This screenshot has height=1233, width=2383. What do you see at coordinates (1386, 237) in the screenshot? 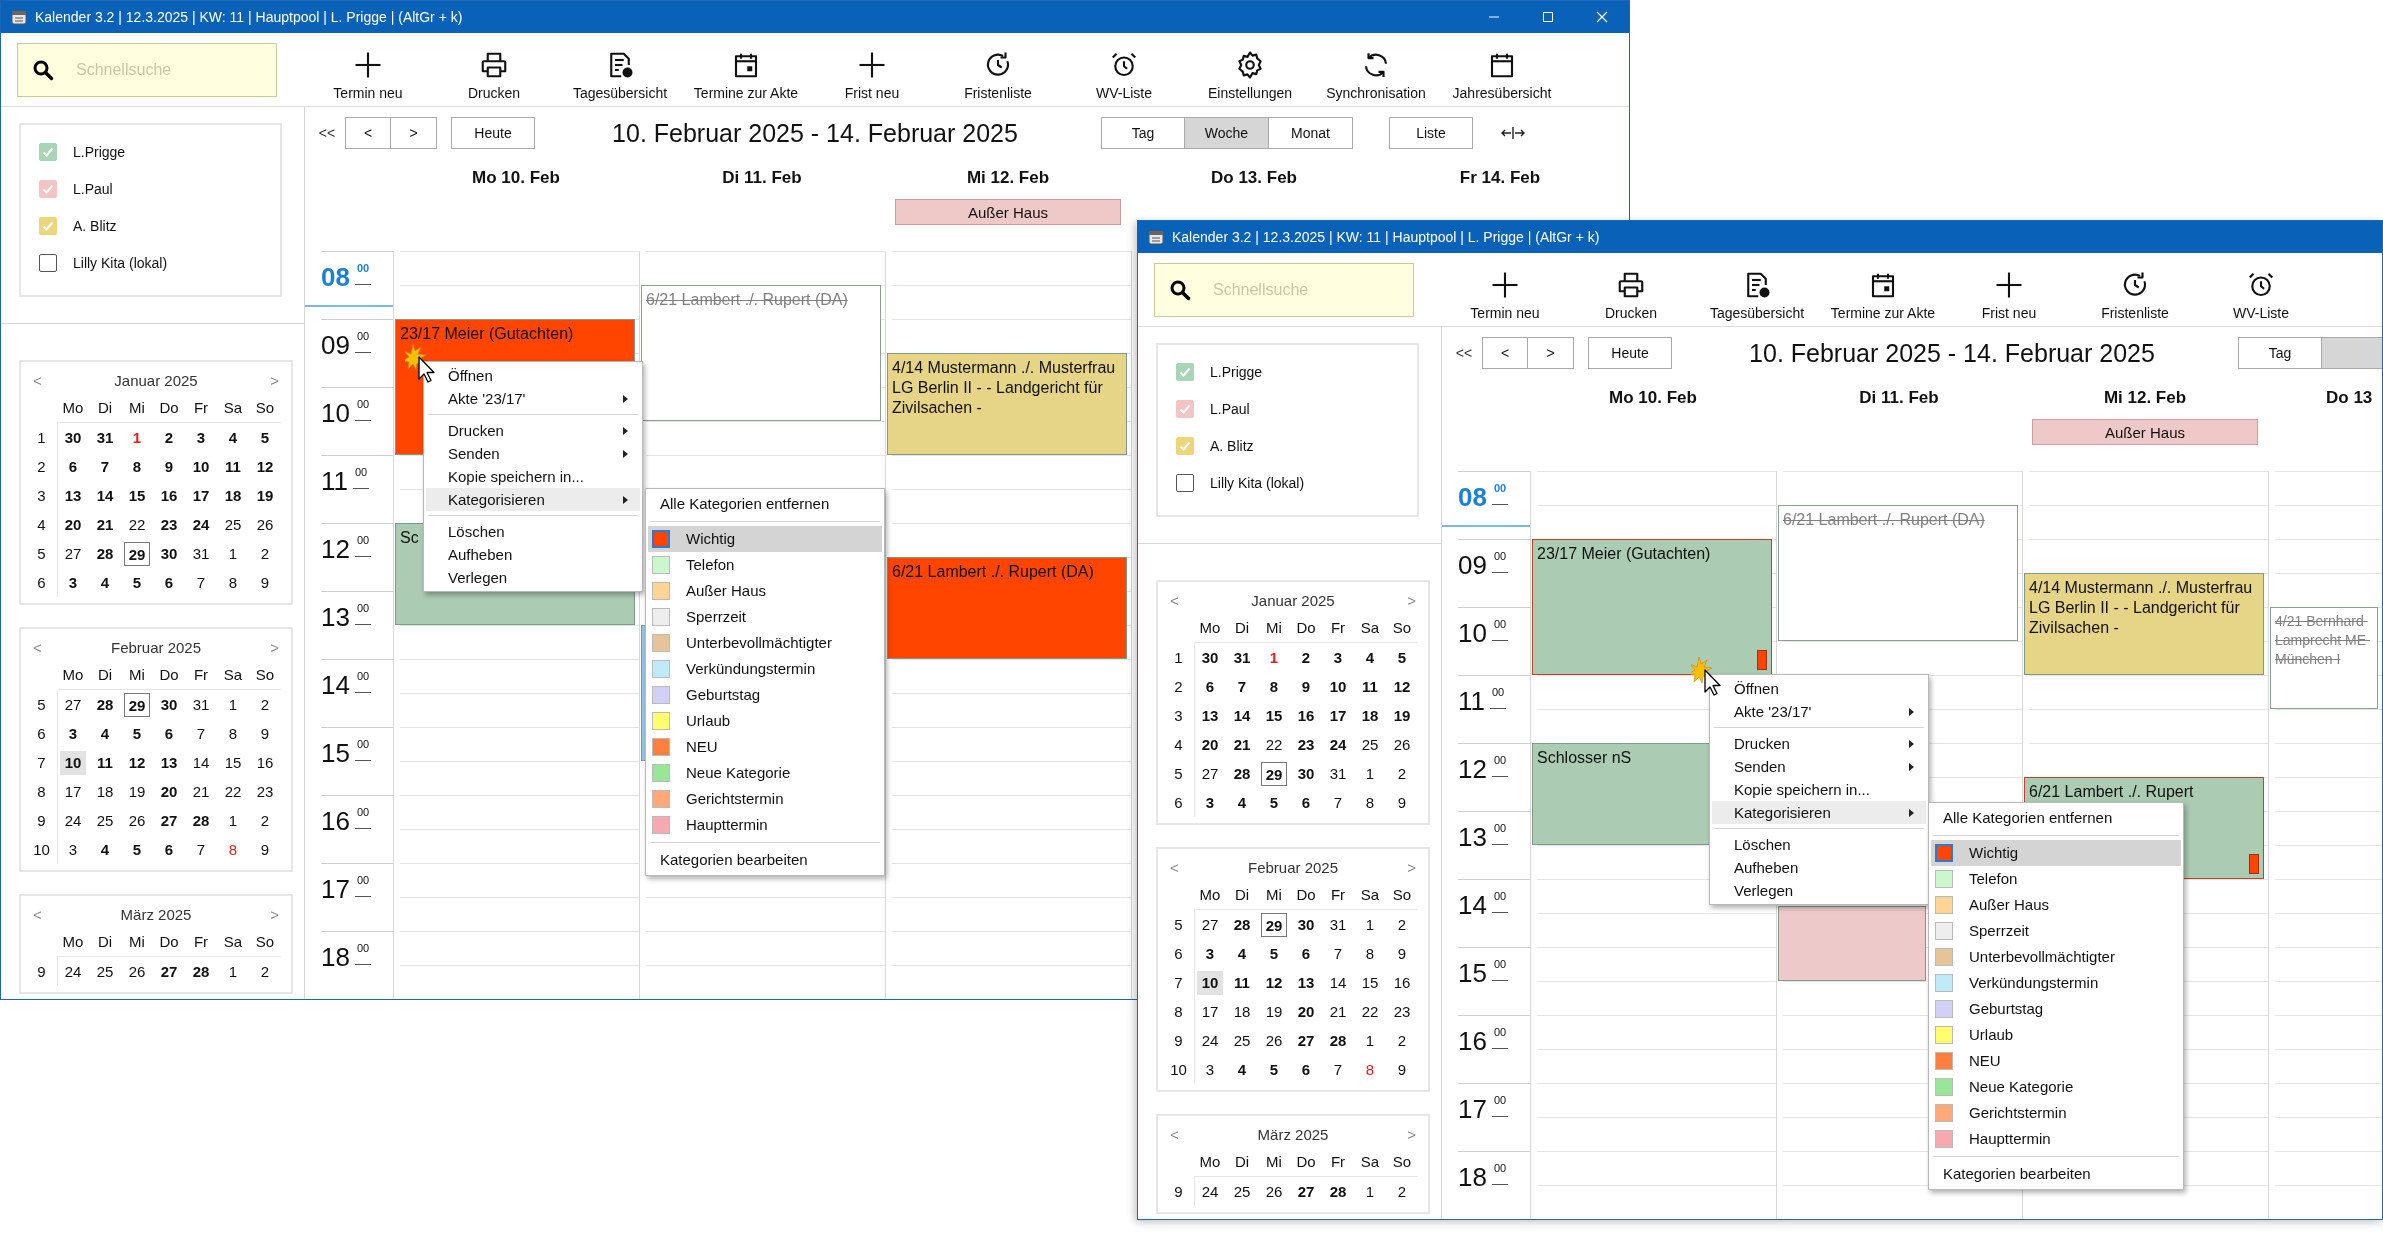
I see `window-title: Kalender 3.2 | 12.3.2025 | KW: 11 | Hauptpool | L. Prigge | (AltGr + k)` at bounding box center [1386, 237].